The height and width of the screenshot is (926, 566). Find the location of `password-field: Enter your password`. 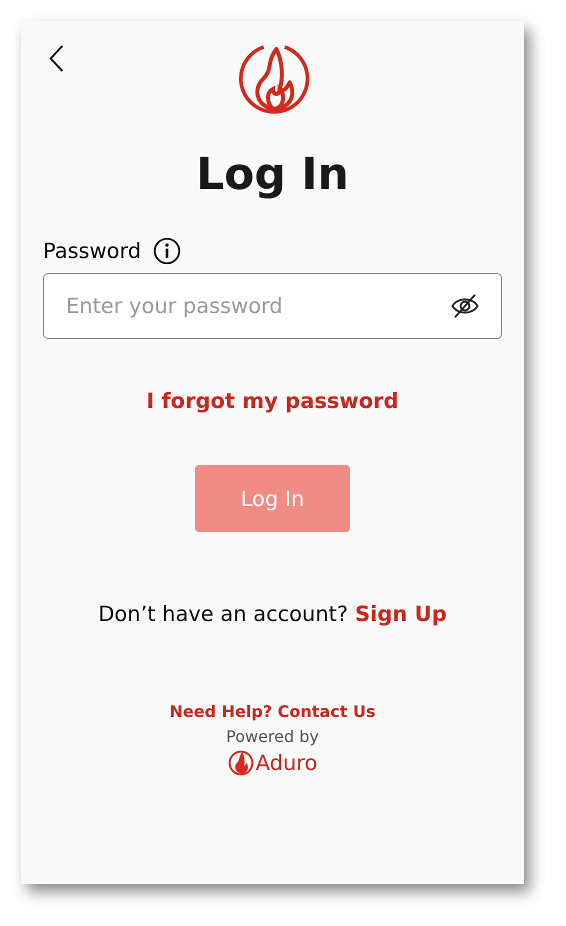

password-field: Enter your password is located at coordinates (272, 306).